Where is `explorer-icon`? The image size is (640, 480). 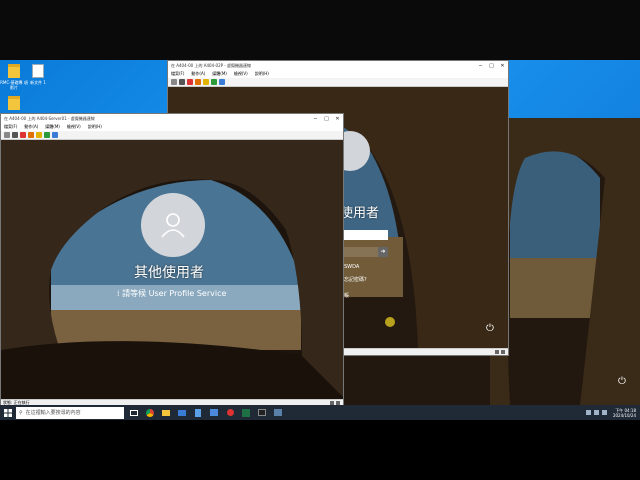
explorer-icon is located at coordinates (166, 413).